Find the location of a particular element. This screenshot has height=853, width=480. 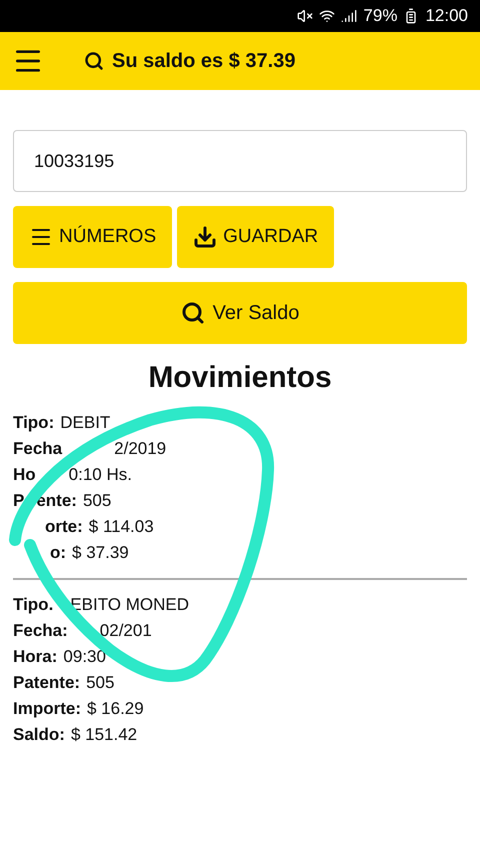

field-label: orte: is located at coordinates (64, 527).